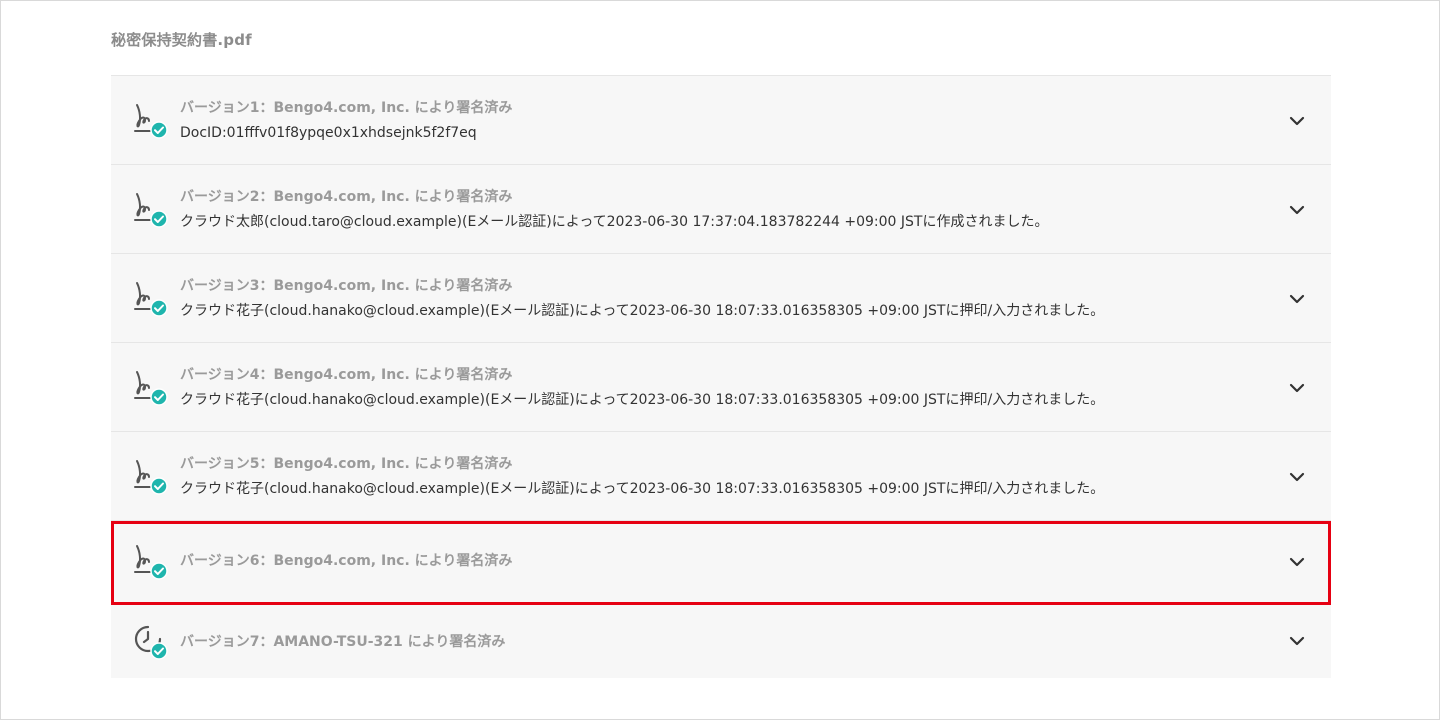 This screenshot has width=1440, height=720. Describe the element at coordinates (343, 642) in the screenshot. I see `version-title: バージョン7：AMANO-TSU-321 により署名済み` at that location.